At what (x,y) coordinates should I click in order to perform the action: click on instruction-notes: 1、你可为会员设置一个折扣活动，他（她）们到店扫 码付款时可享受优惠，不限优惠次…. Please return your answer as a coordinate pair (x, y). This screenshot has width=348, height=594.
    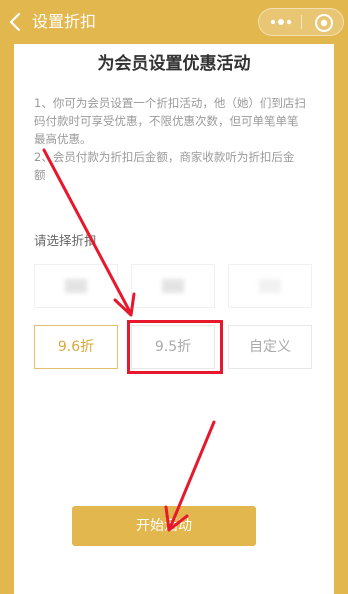
    Looking at the image, I should click on (179, 139).